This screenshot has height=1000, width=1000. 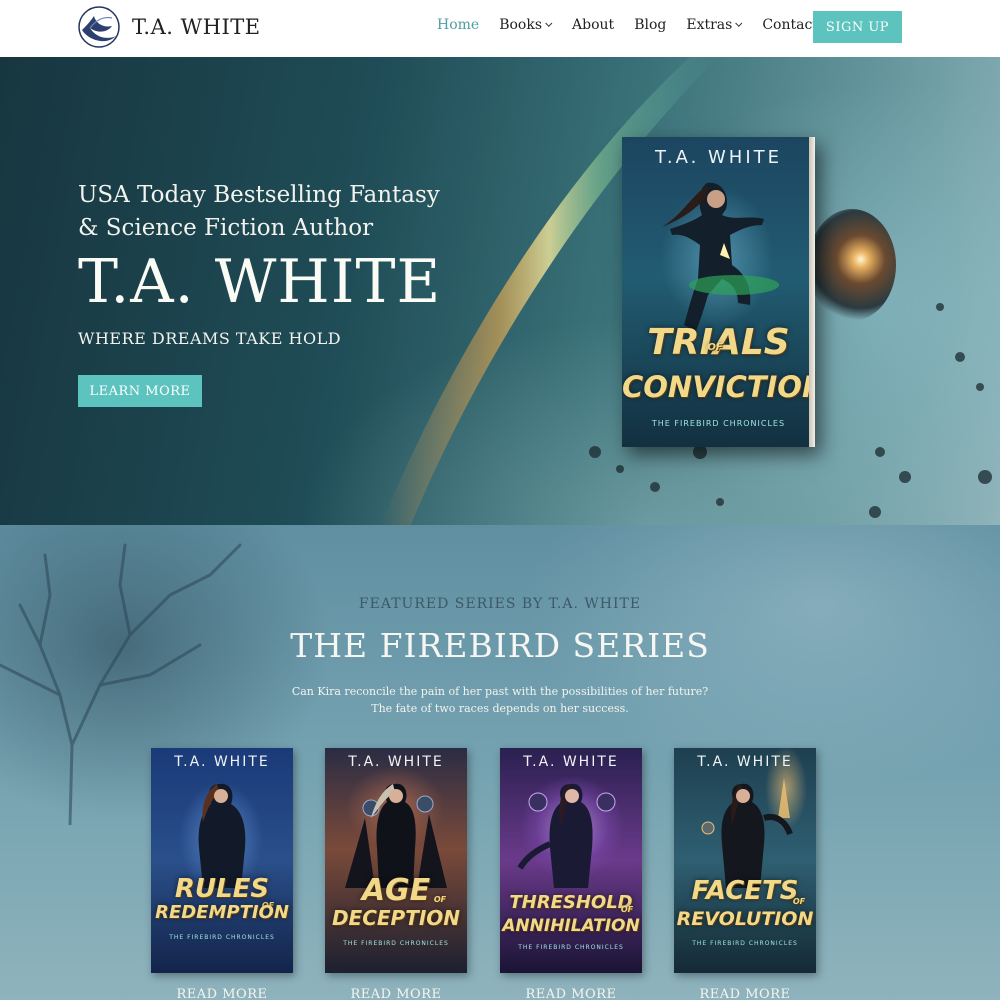 I want to click on nav-item-label: Home, so click(x=458, y=25).